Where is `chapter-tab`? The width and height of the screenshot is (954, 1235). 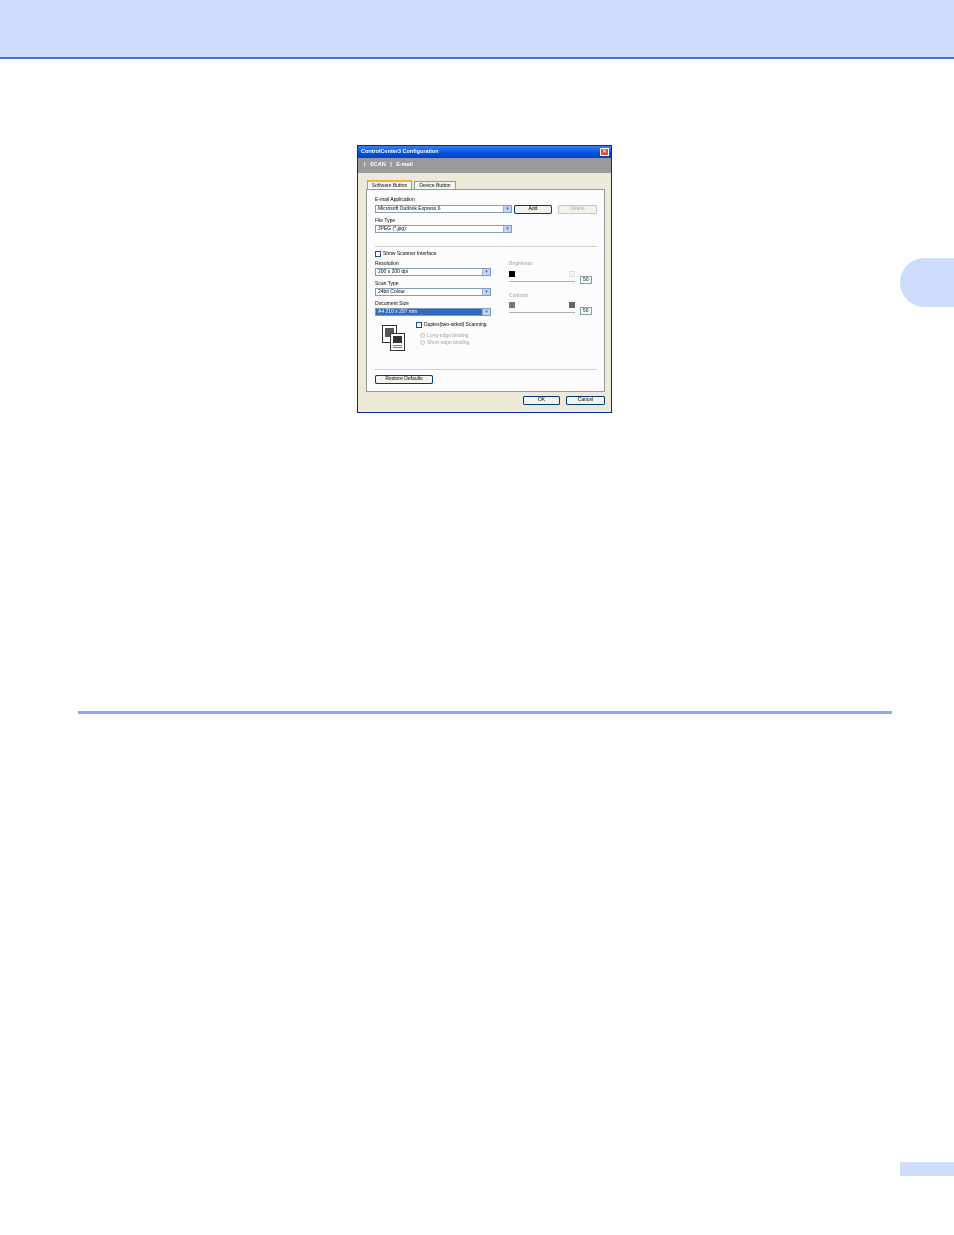 chapter-tab is located at coordinates (927, 282).